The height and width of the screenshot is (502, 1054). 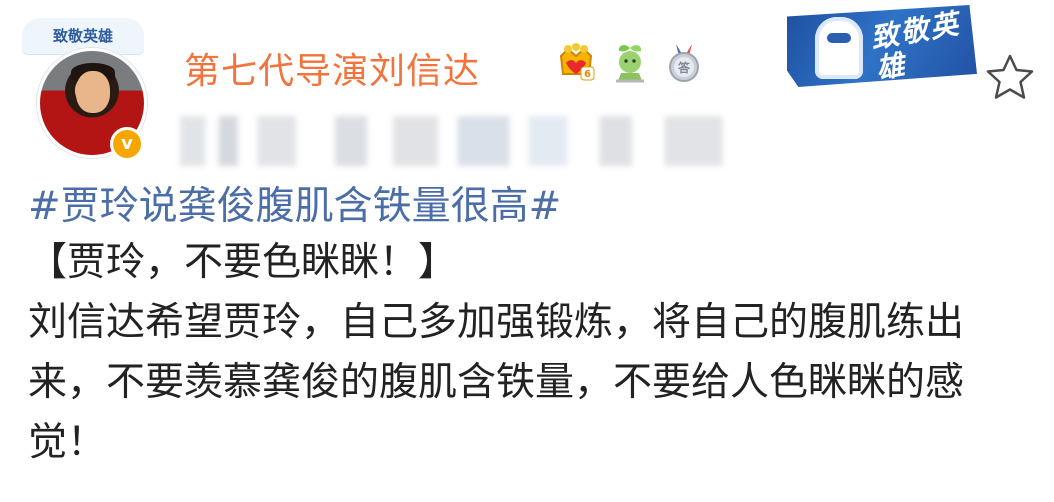 What do you see at coordinates (1010, 78) in the screenshot?
I see `star-icon` at bounding box center [1010, 78].